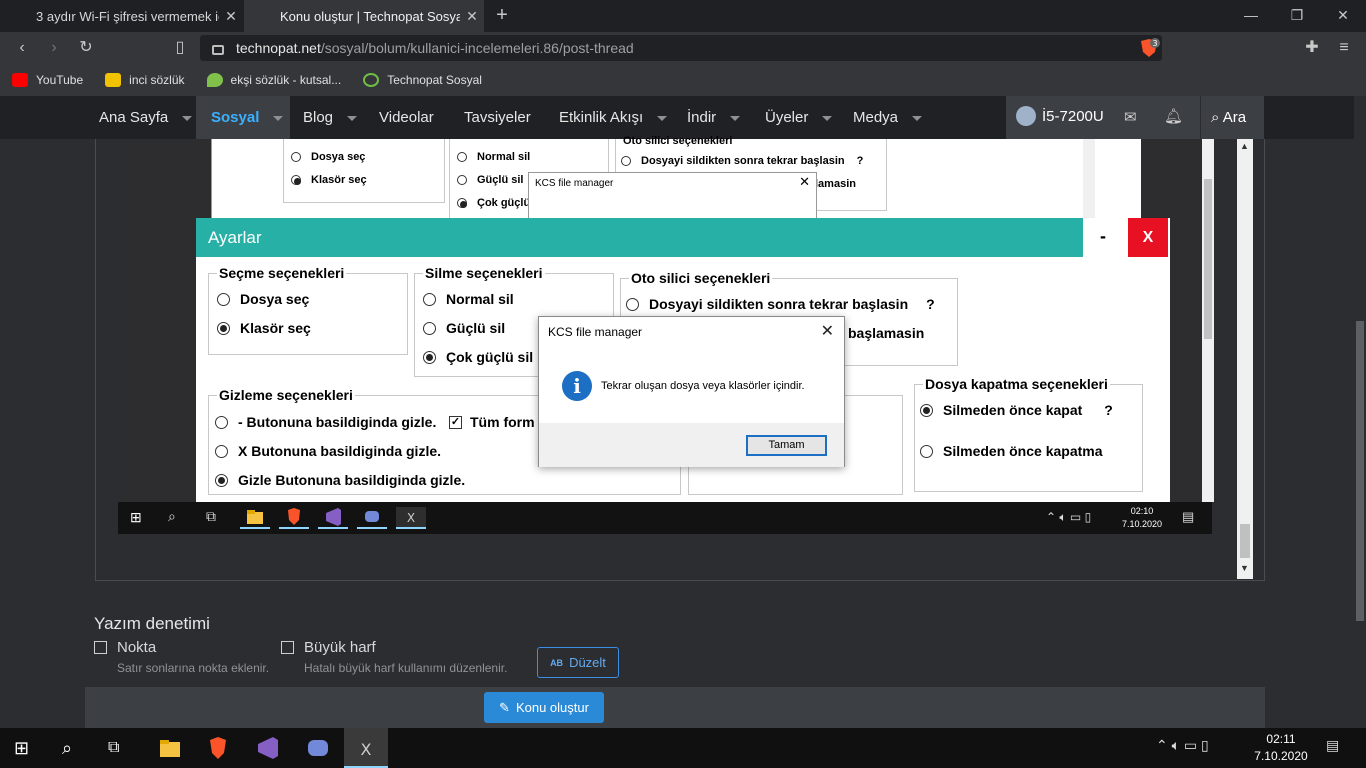 This screenshot has width=1366, height=768. What do you see at coordinates (218, 50) in the screenshot?
I see `lock-icon` at bounding box center [218, 50].